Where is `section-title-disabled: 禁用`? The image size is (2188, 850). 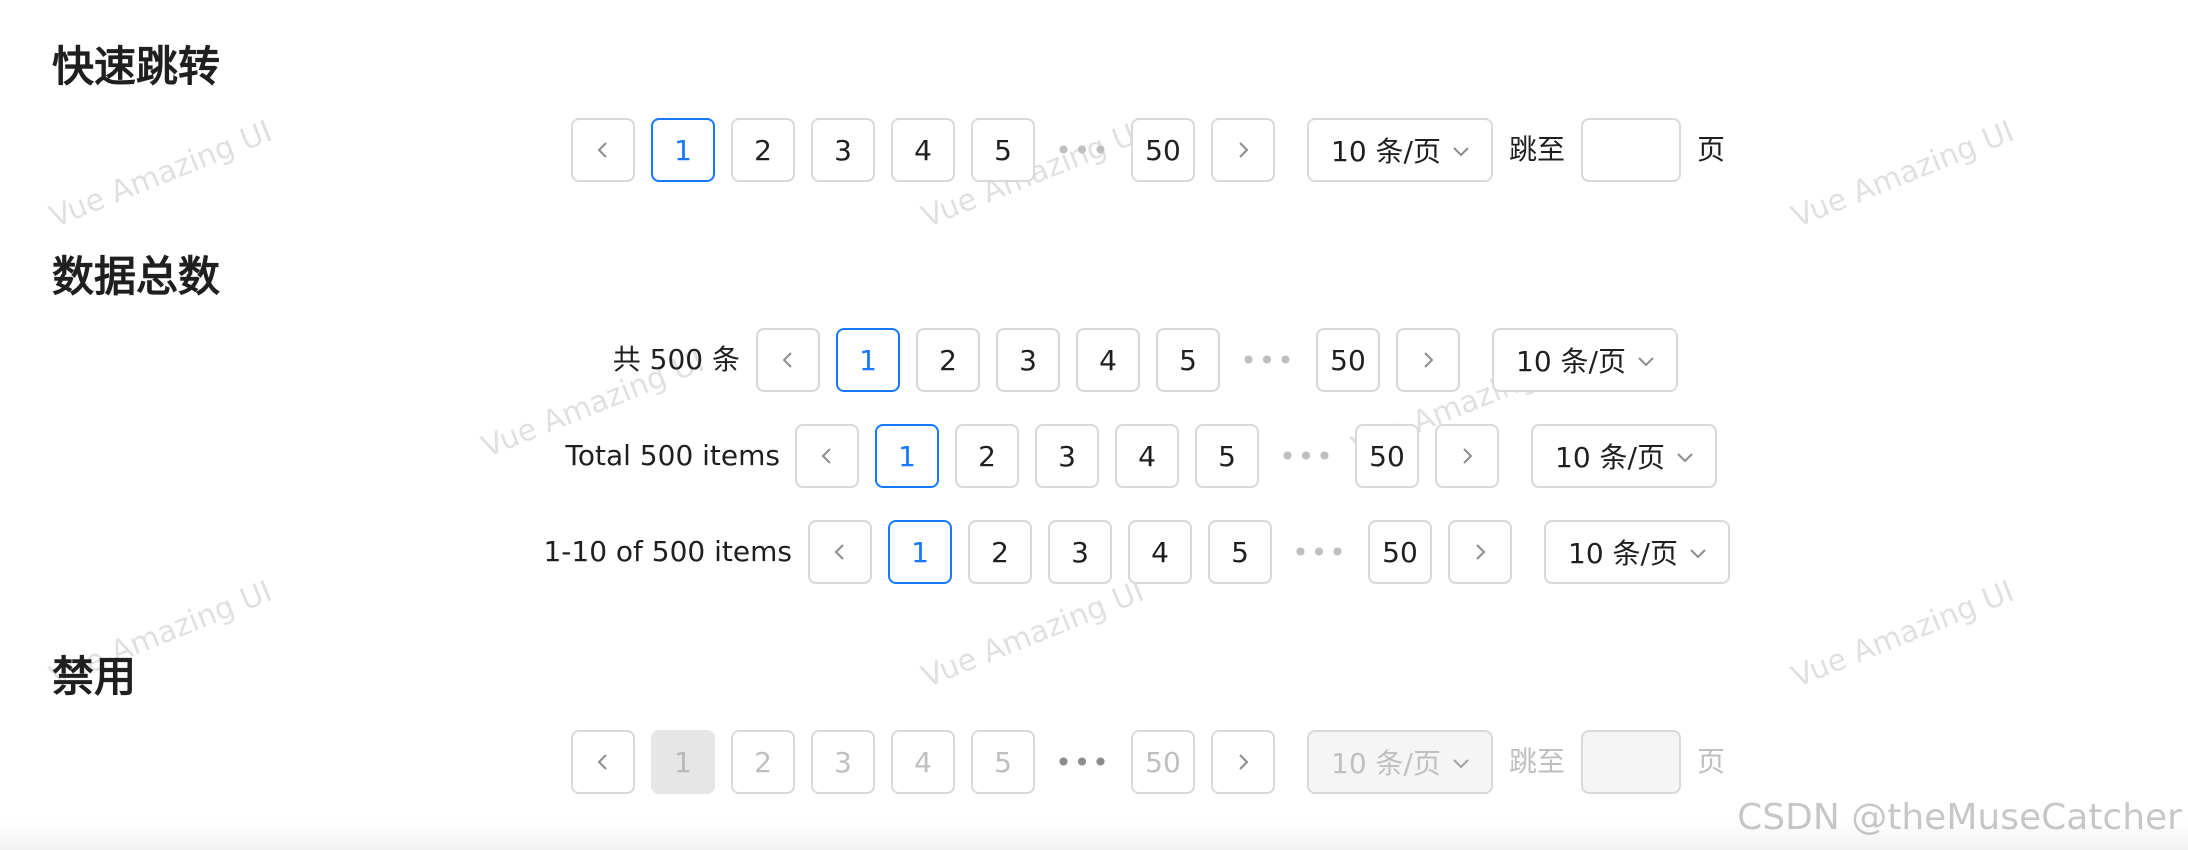 section-title-disabled: 禁用 is located at coordinates (94, 676).